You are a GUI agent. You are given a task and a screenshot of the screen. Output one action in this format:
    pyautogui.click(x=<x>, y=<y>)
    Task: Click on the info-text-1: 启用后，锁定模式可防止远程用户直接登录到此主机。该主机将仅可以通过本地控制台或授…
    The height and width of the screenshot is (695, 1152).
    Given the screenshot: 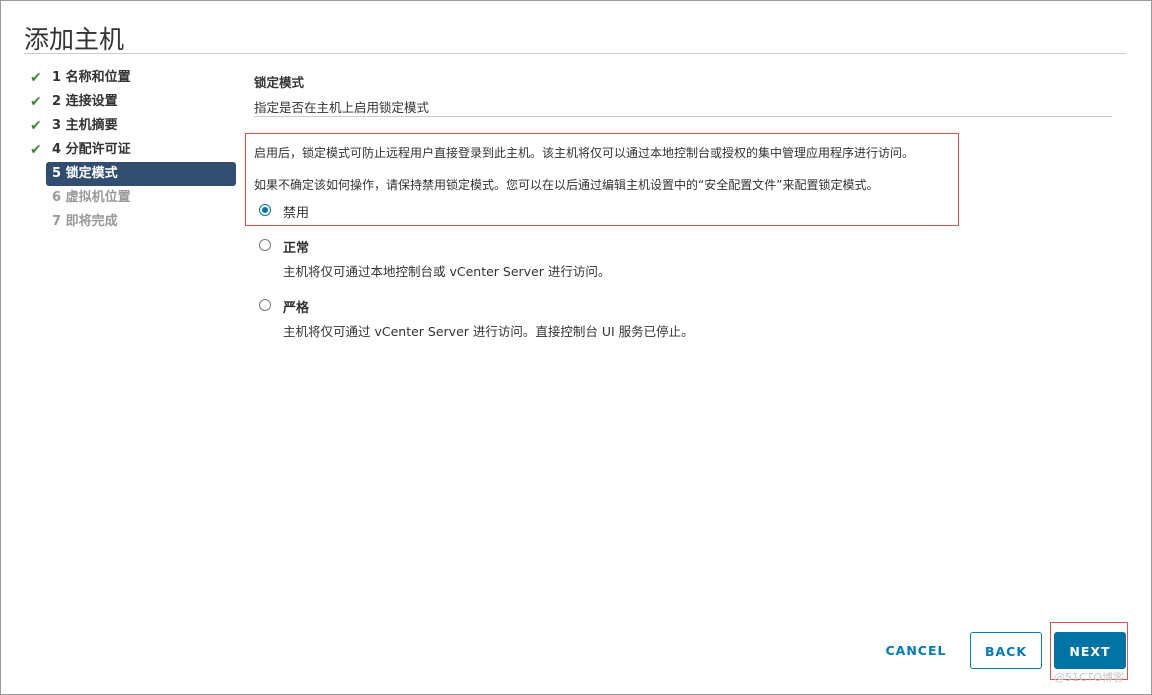 What is the action you would take?
    pyautogui.click(x=584, y=153)
    